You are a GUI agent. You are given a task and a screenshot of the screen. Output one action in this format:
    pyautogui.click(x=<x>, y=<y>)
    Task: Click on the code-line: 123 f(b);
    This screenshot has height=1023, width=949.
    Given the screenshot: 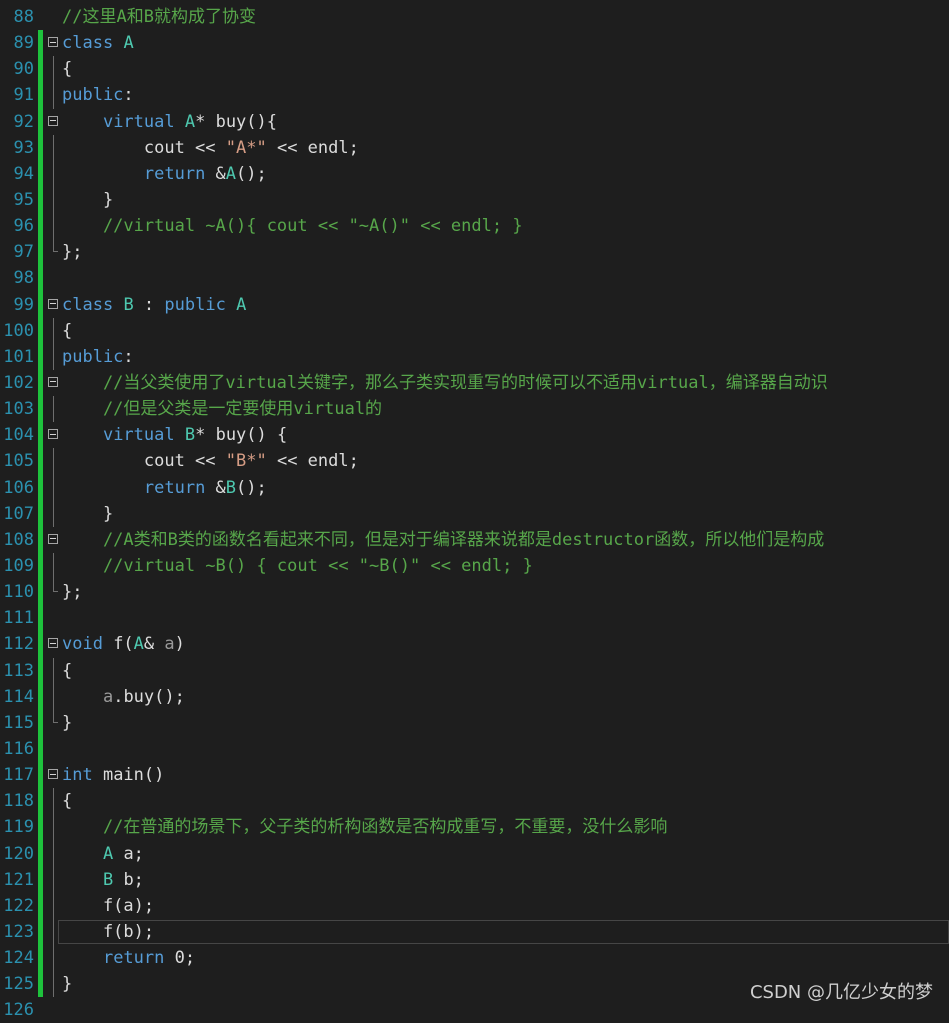 What is the action you would take?
    pyautogui.click(x=474, y=932)
    